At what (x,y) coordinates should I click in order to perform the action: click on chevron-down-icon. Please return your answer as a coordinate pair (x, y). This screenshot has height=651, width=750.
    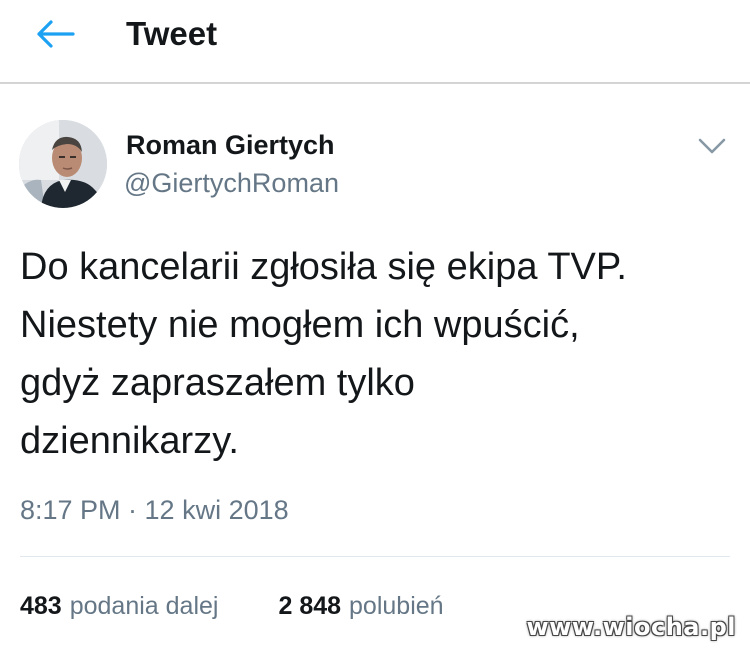
    Looking at the image, I should click on (712, 146).